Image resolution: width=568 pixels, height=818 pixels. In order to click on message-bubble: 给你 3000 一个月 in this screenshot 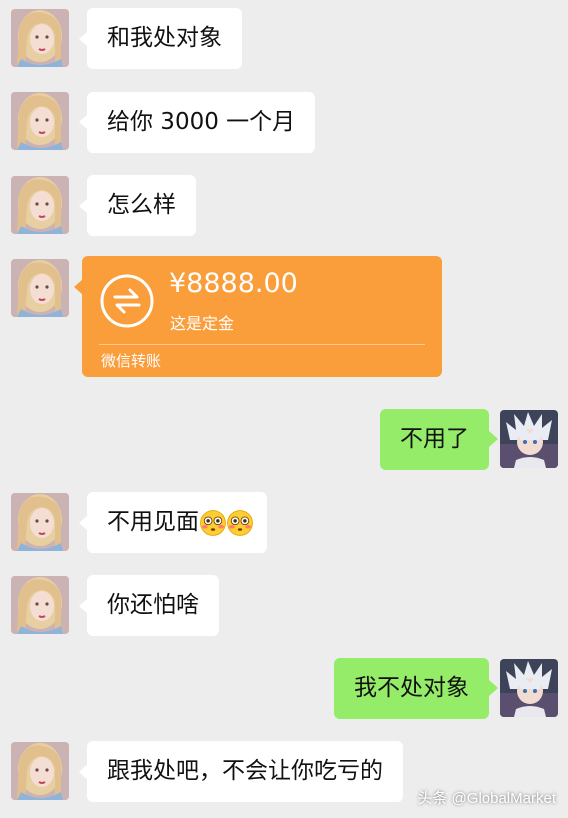, I will do `click(201, 122)`.